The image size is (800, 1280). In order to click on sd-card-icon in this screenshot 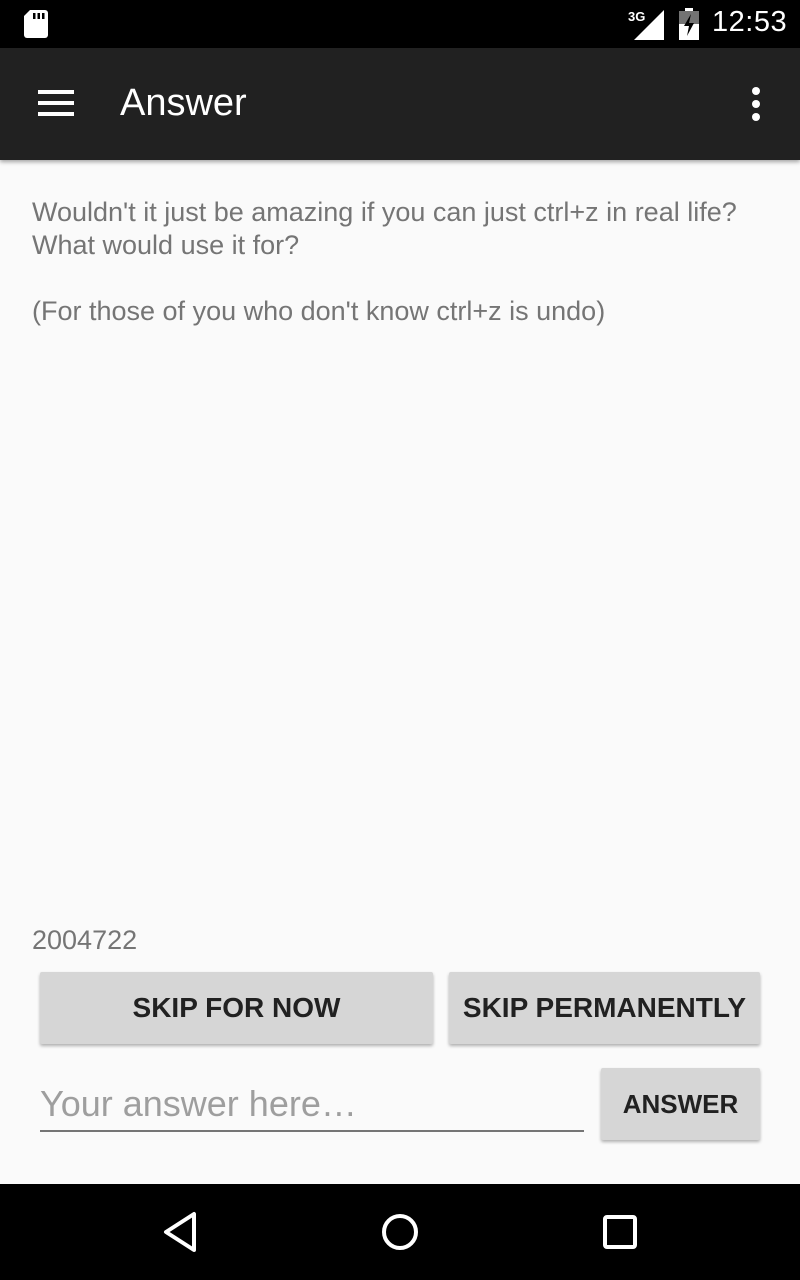, I will do `click(36, 24)`.